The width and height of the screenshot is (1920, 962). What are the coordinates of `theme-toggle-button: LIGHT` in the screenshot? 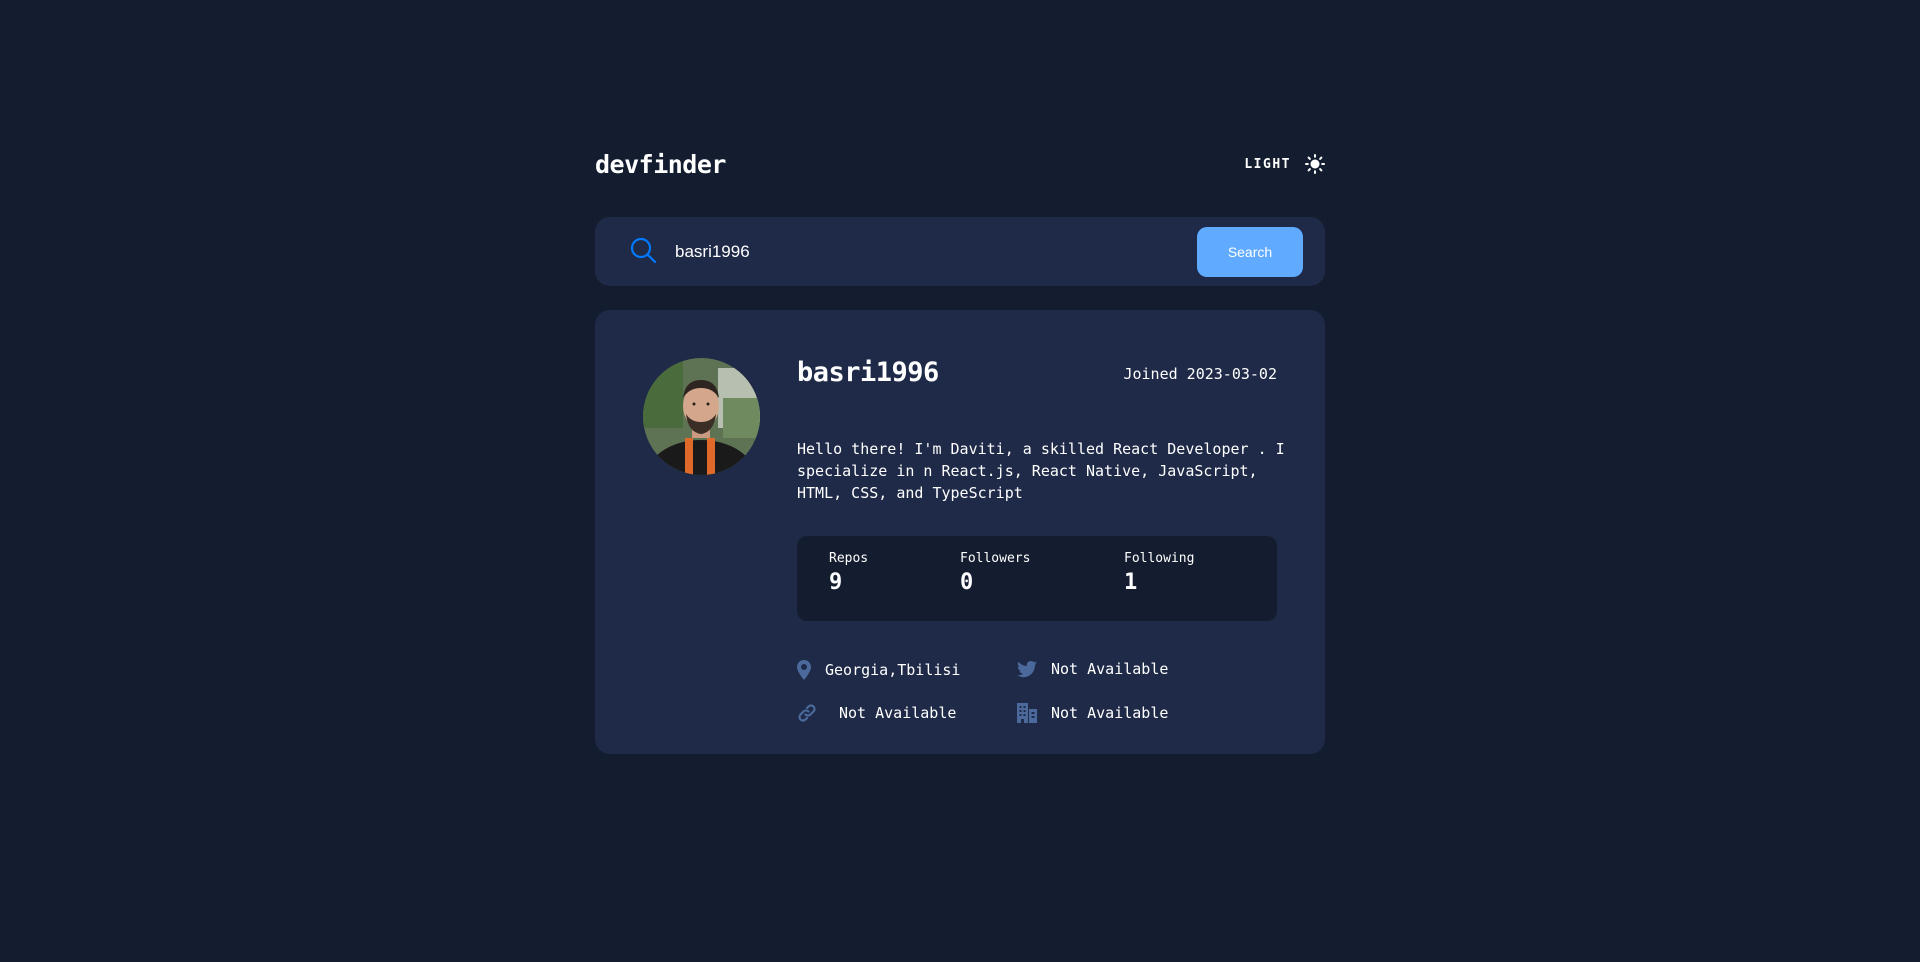 It's located at (1284, 164).